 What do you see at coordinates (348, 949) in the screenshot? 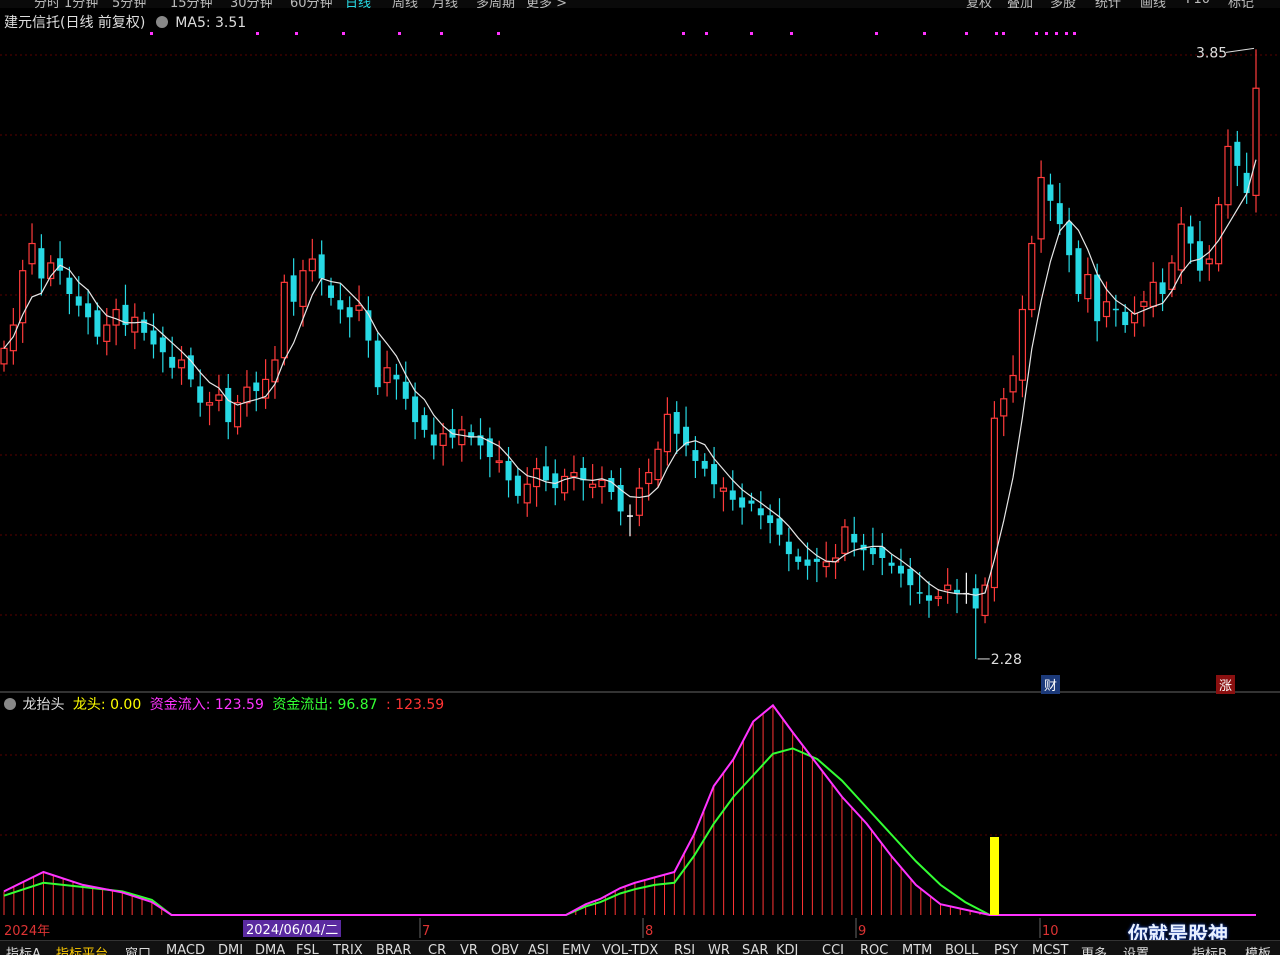
I see `indicator-tab: TRIX` at bounding box center [348, 949].